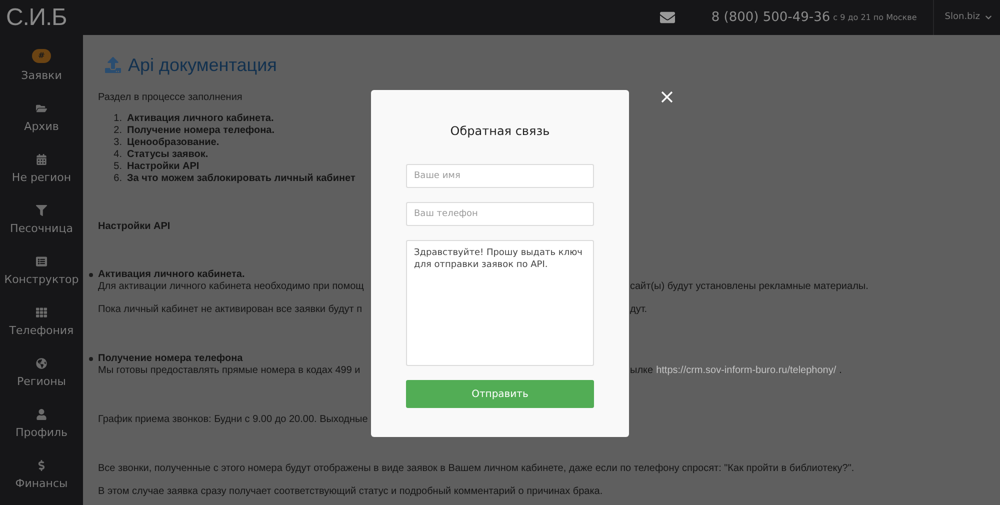 This screenshot has height=505, width=1000. I want to click on paragraph-text: ., so click(840, 371).